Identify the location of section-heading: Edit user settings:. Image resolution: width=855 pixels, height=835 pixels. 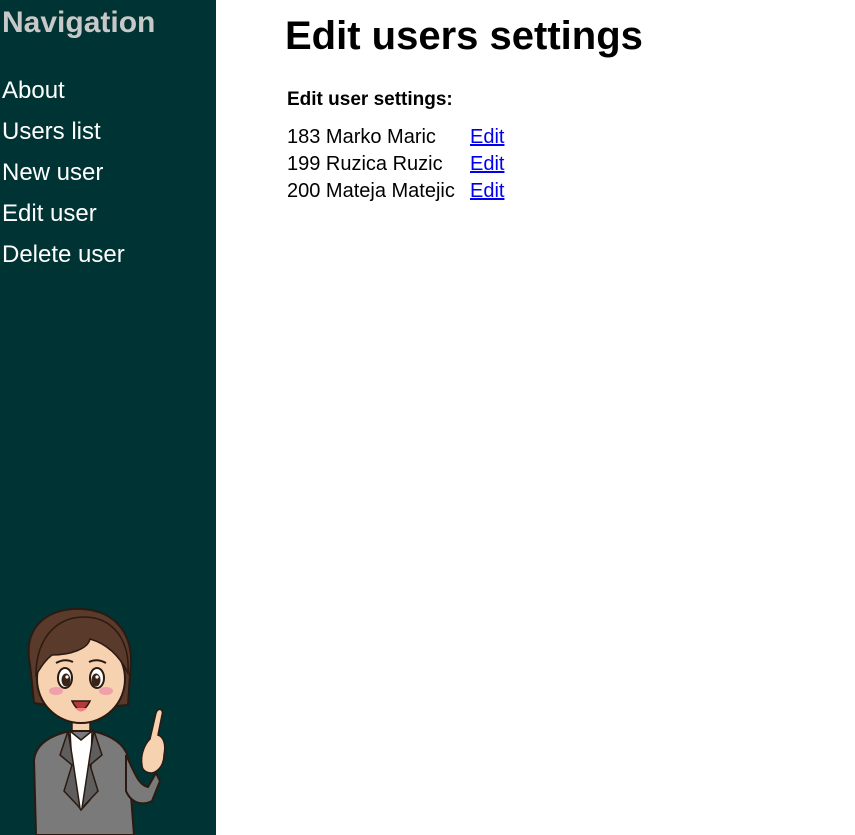
(370, 99).